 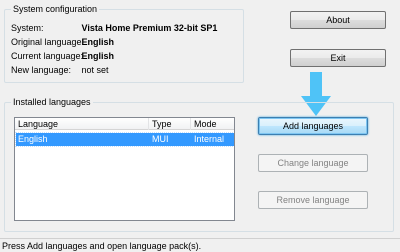 What do you see at coordinates (313, 163) in the screenshot?
I see `change-language-button: Change language` at bounding box center [313, 163].